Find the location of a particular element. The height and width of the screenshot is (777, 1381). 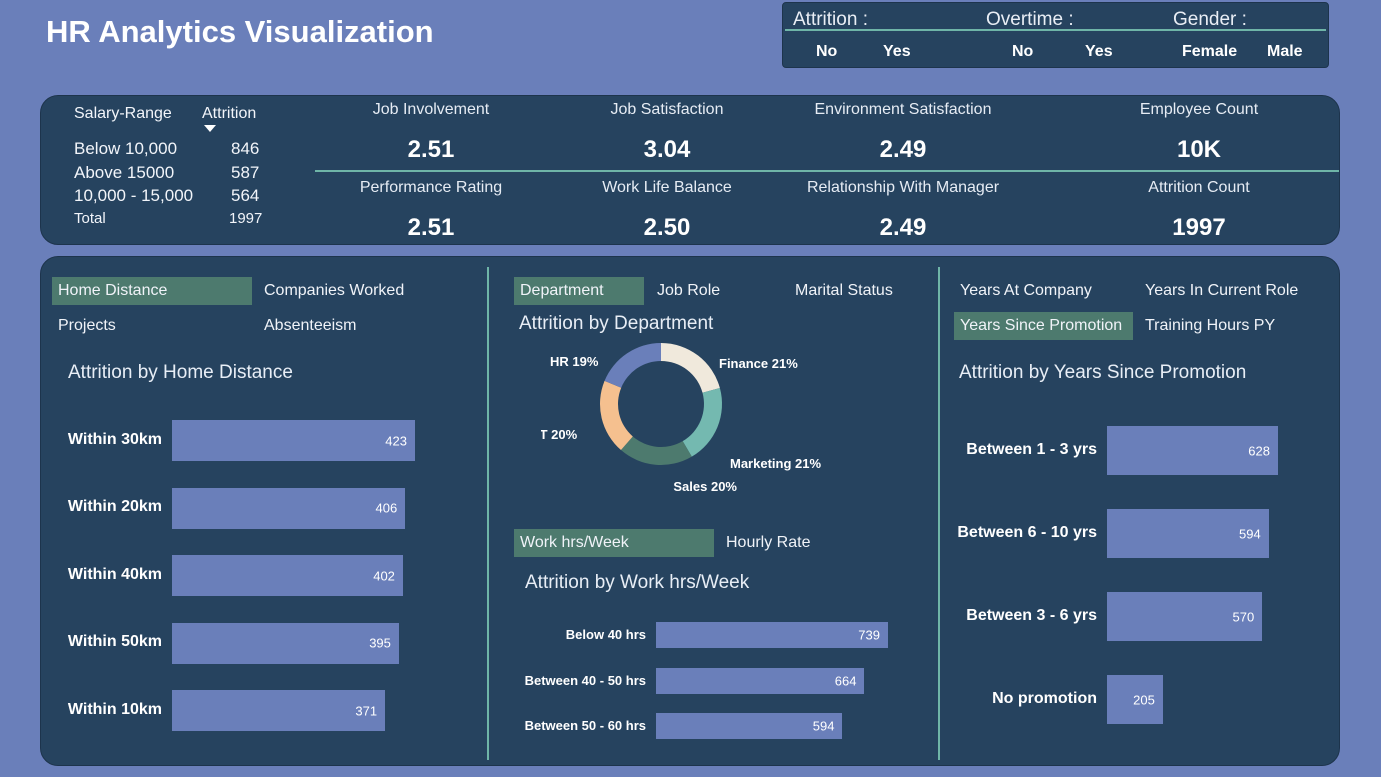

salary-attrition-cell: 846 is located at coordinates (245, 148).